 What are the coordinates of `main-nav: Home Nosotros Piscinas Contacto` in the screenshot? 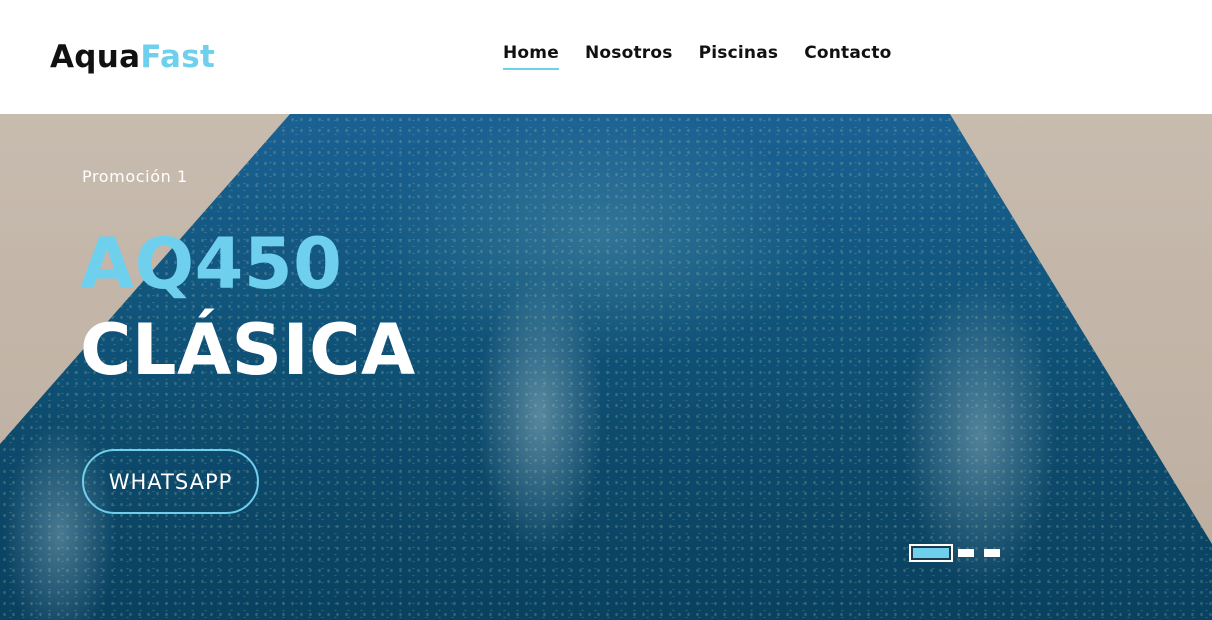 It's located at (697, 55).